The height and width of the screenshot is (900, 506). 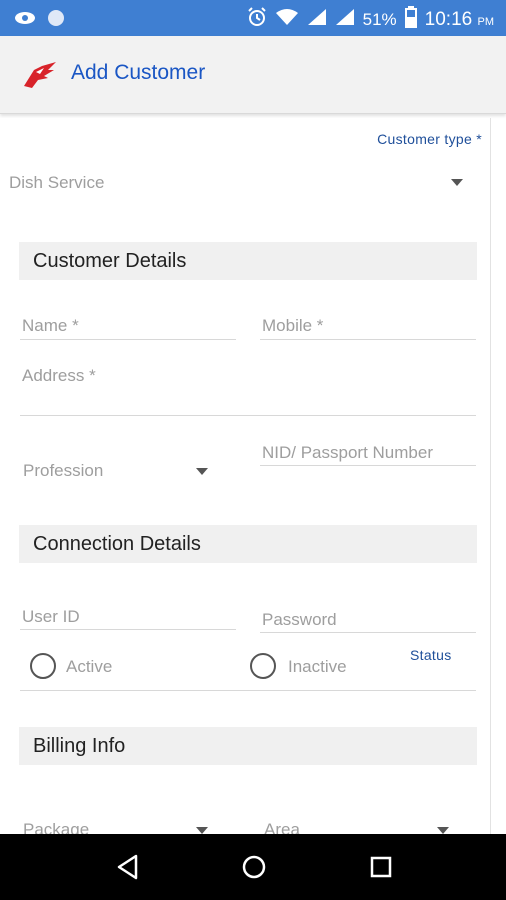 I want to click on section-title: Billing Info, so click(x=79, y=746).